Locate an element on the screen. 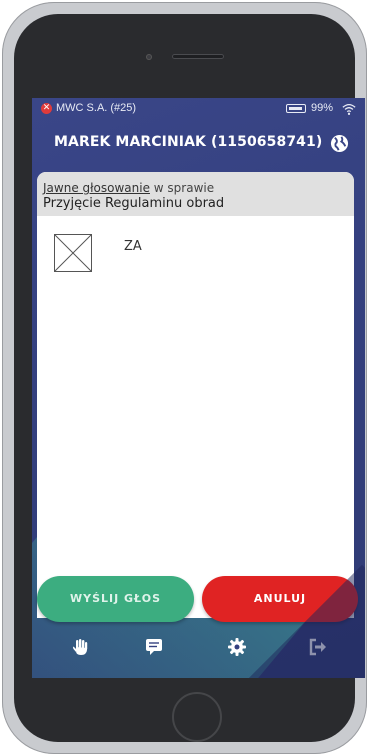  comment-icon is located at coordinates (154, 647).